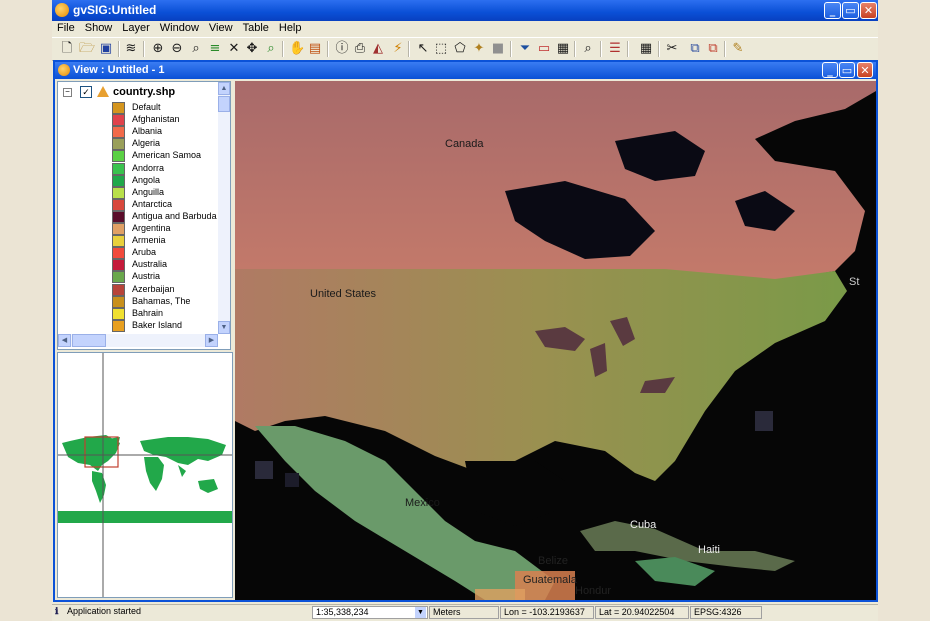 The width and height of the screenshot is (930, 621). Describe the element at coordinates (87, 49) in the screenshot. I see `open-icon: 🗁` at that location.